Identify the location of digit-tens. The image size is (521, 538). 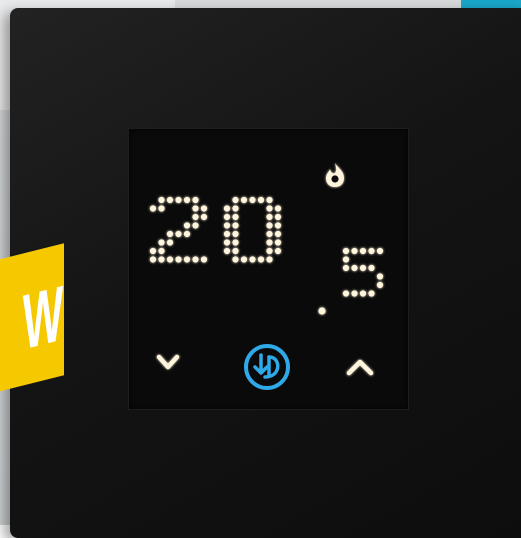
(178, 229).